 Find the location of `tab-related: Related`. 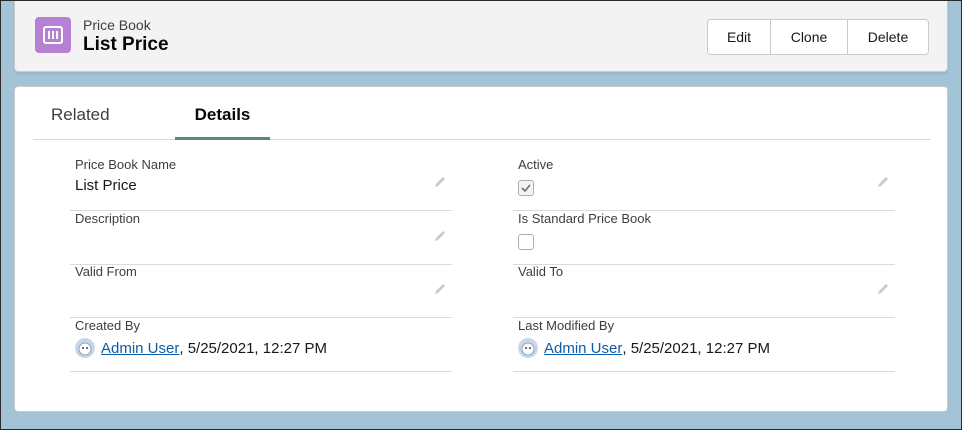

tab-related: Related is located at coordinates (80, 122).